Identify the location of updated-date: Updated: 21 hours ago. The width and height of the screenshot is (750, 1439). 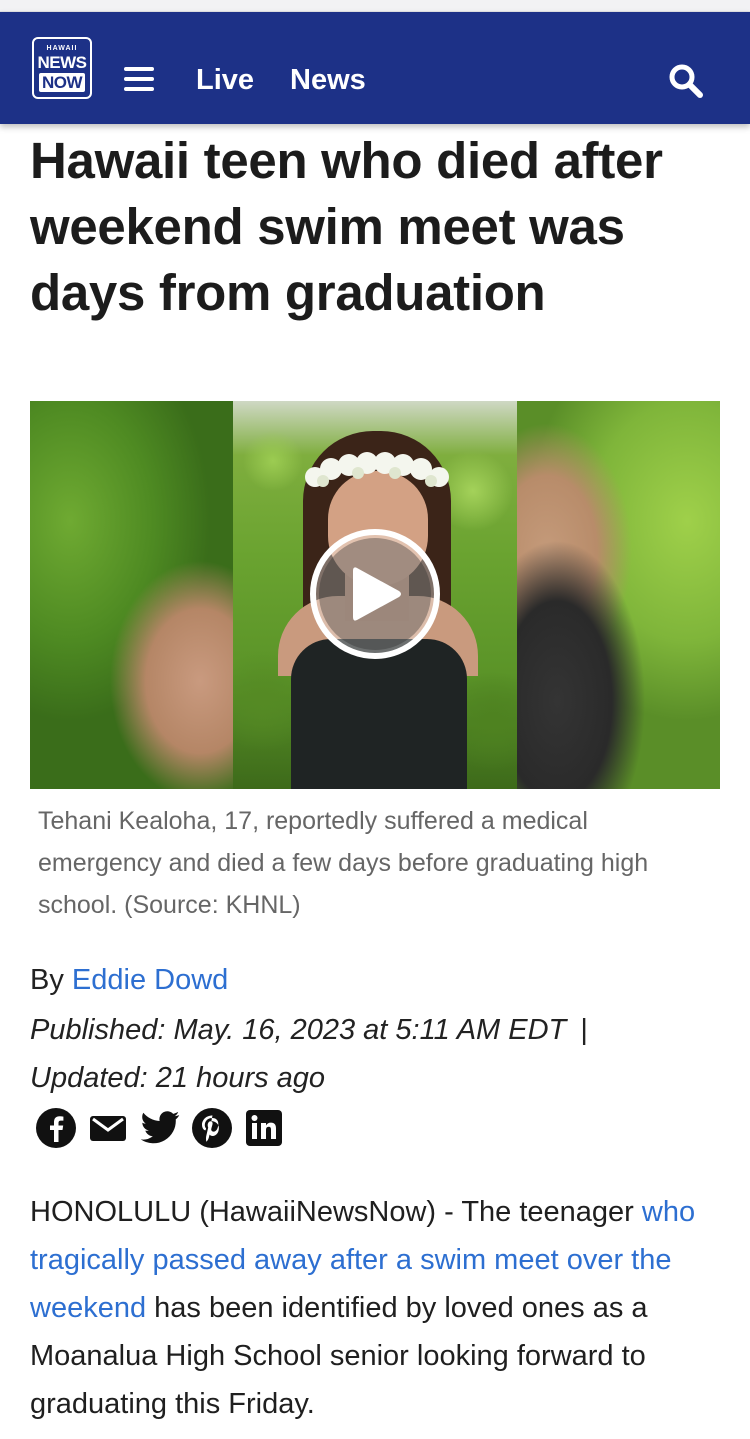
(178, 1078).